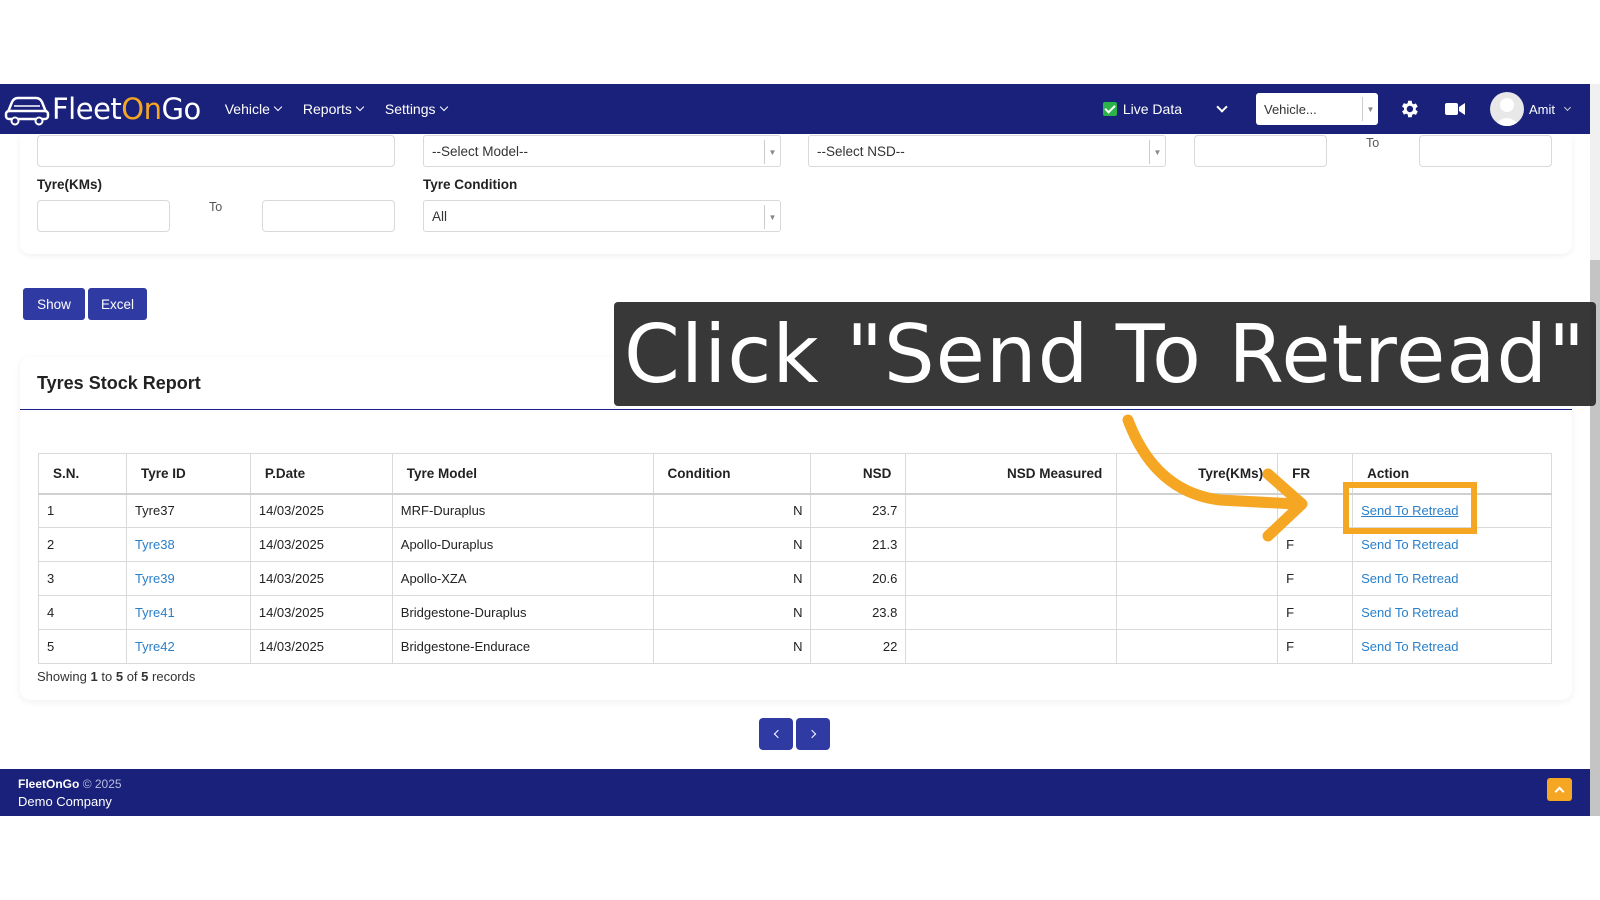  I want to click on tyre-kms-from-input, so click(103, 216).